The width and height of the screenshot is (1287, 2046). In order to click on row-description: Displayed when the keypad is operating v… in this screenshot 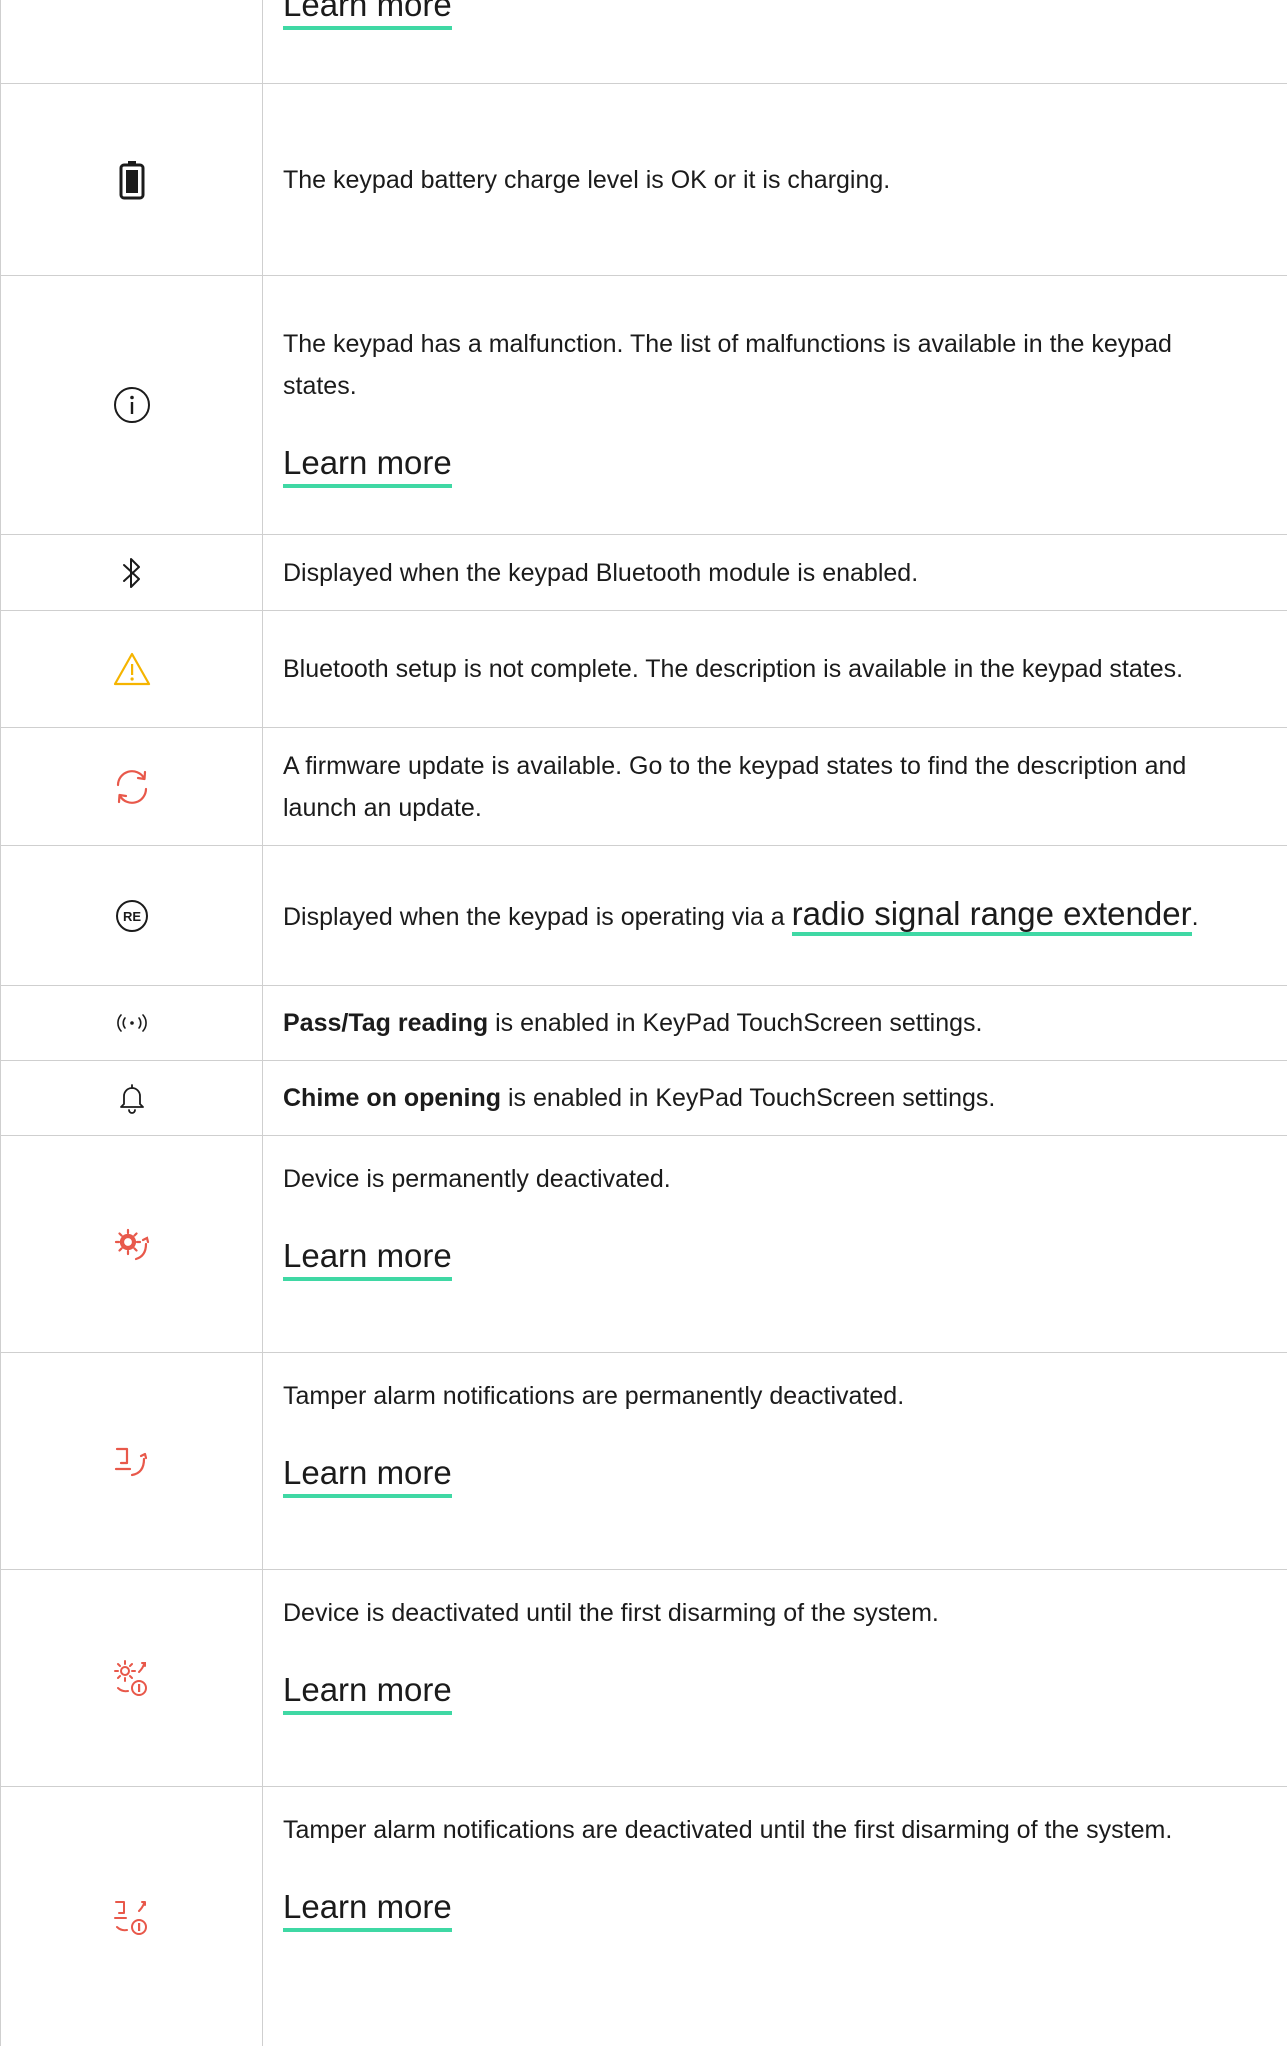, I will do `click(765, 915)`.